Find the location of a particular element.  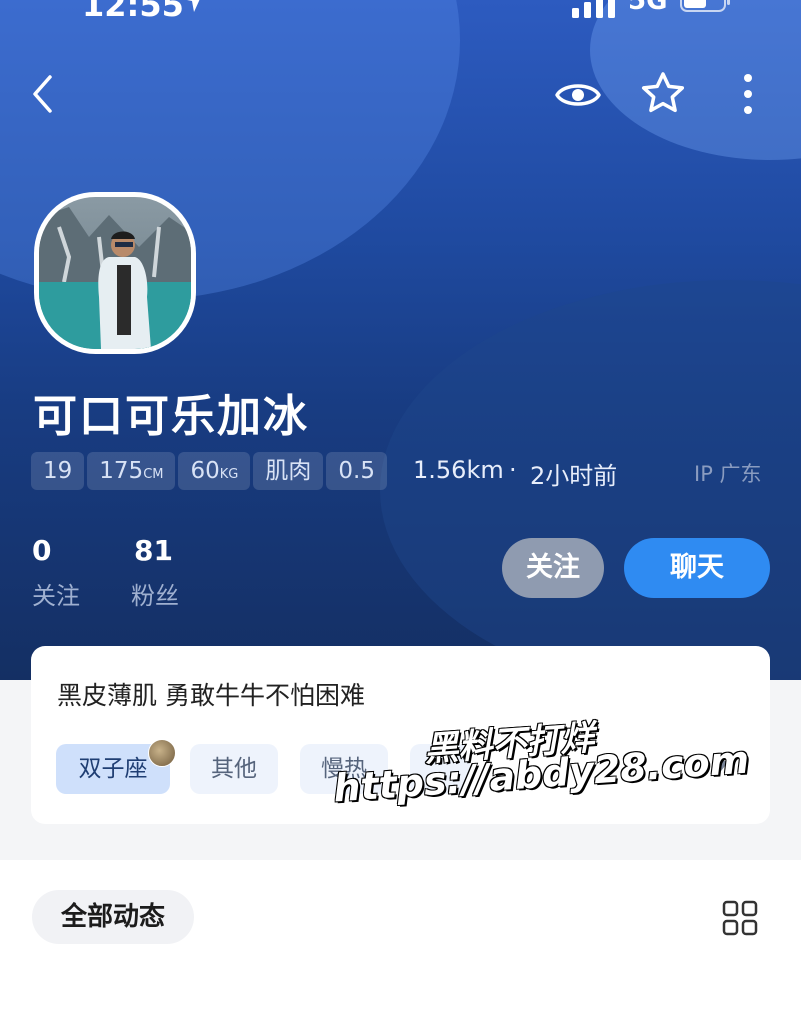

ip-location: IP 广东 is located at coordinates (728, 474).